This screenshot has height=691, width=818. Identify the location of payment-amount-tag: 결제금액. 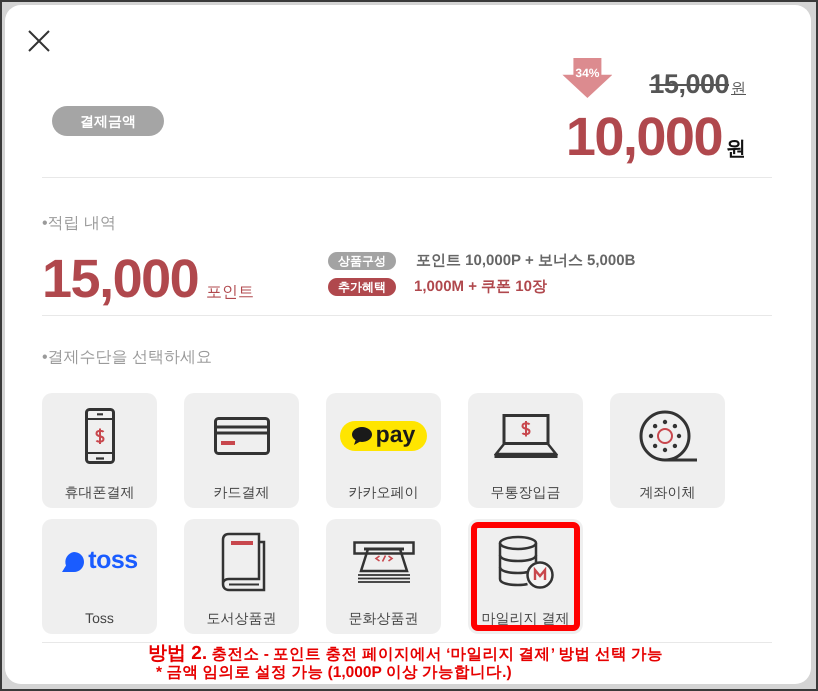
(108, 121).